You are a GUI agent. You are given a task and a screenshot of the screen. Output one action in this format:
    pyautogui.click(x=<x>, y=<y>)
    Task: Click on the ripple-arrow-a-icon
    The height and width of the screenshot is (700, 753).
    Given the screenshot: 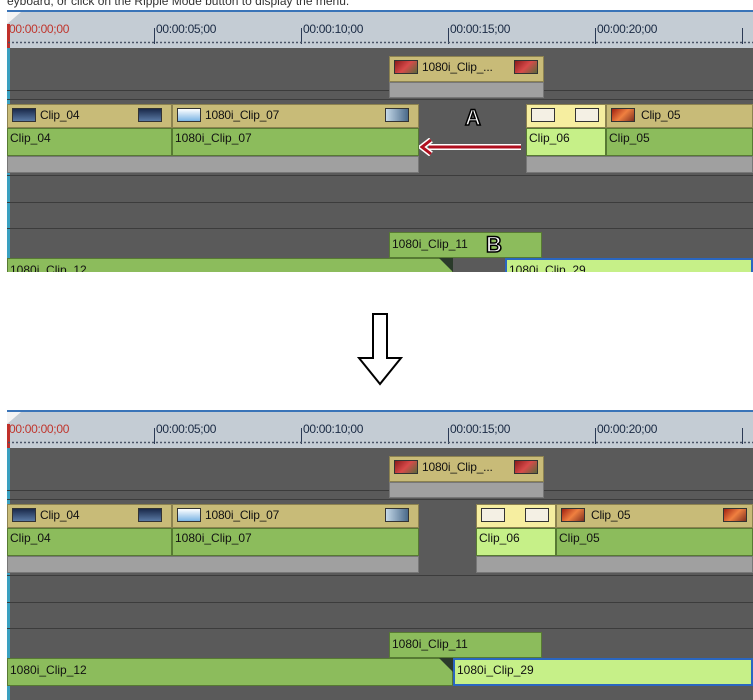 What is the action you would take?
    pyautogui.click(x=470, y=147)
    